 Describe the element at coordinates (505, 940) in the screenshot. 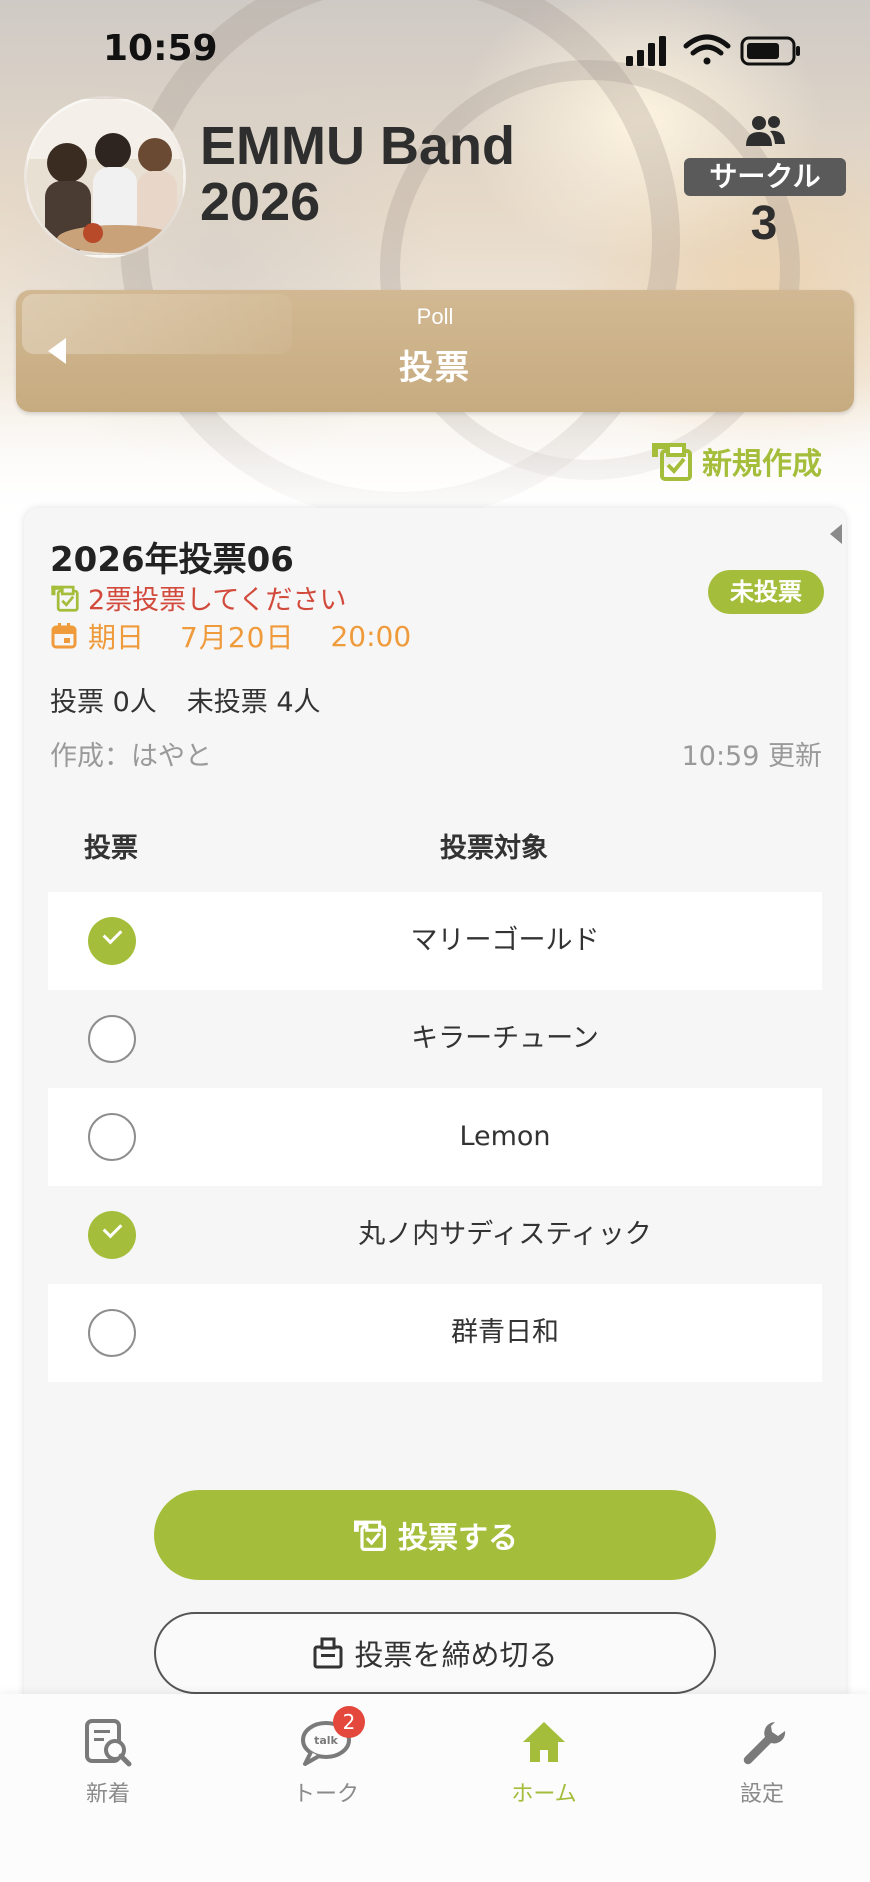

I see `option-label: マリーゴールド` at that location.